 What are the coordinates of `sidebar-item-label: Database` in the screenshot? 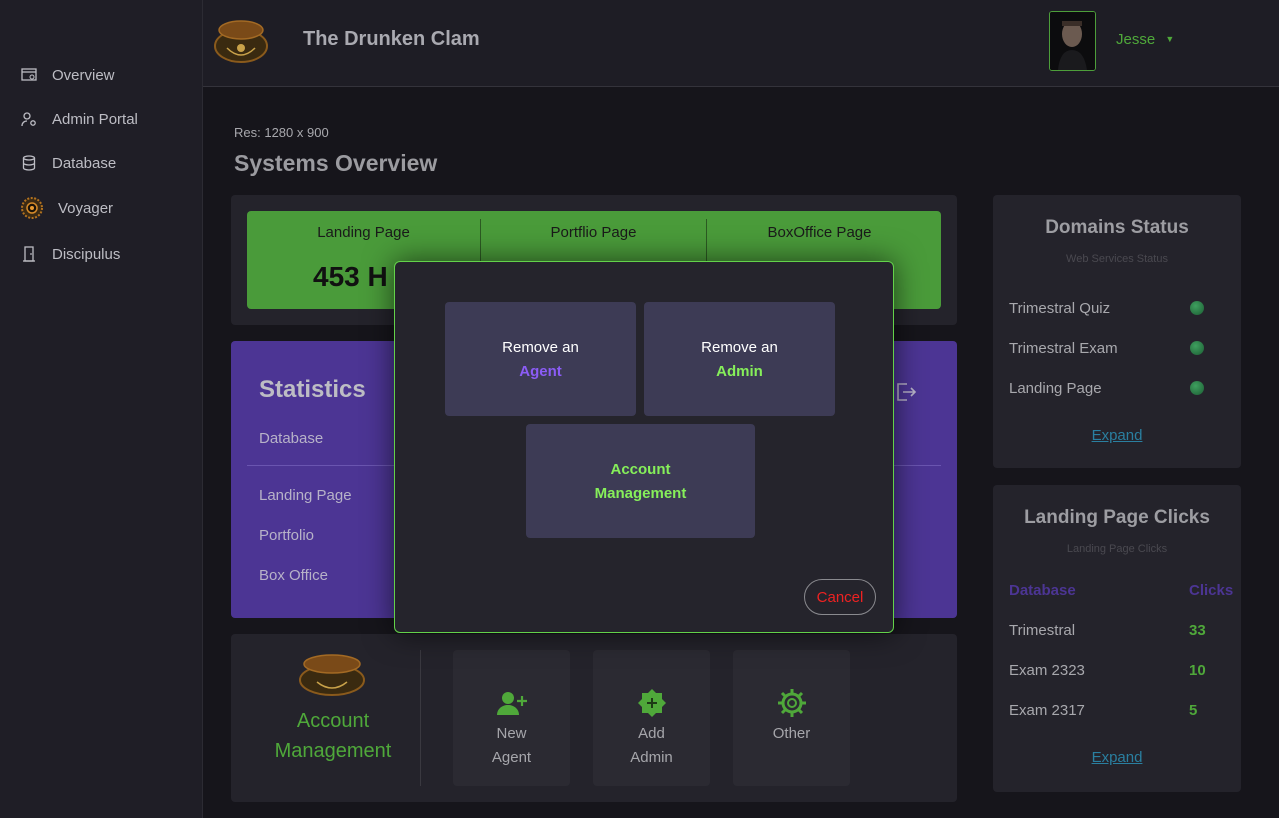 It's located at (84, 163).